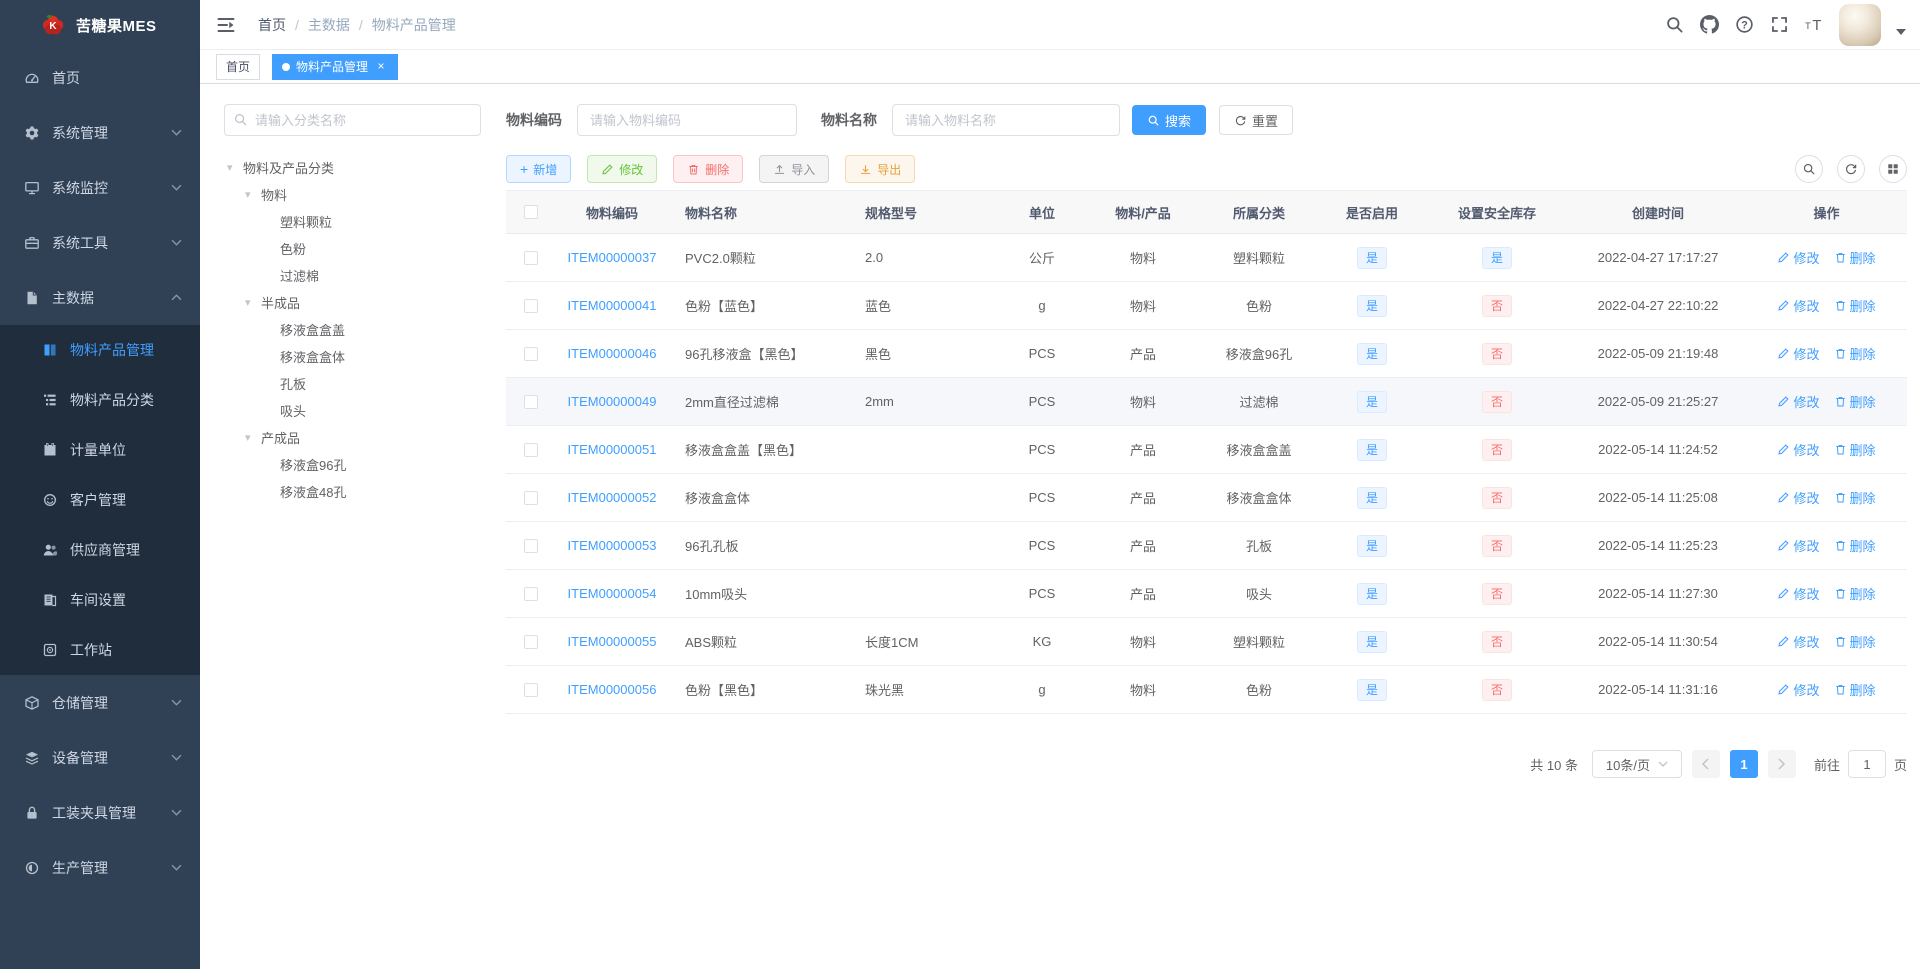  Describe the element at coordinates (100, 242) in the screenshot. I see `sidebar-item-system-tools: 系统工具` at that location.